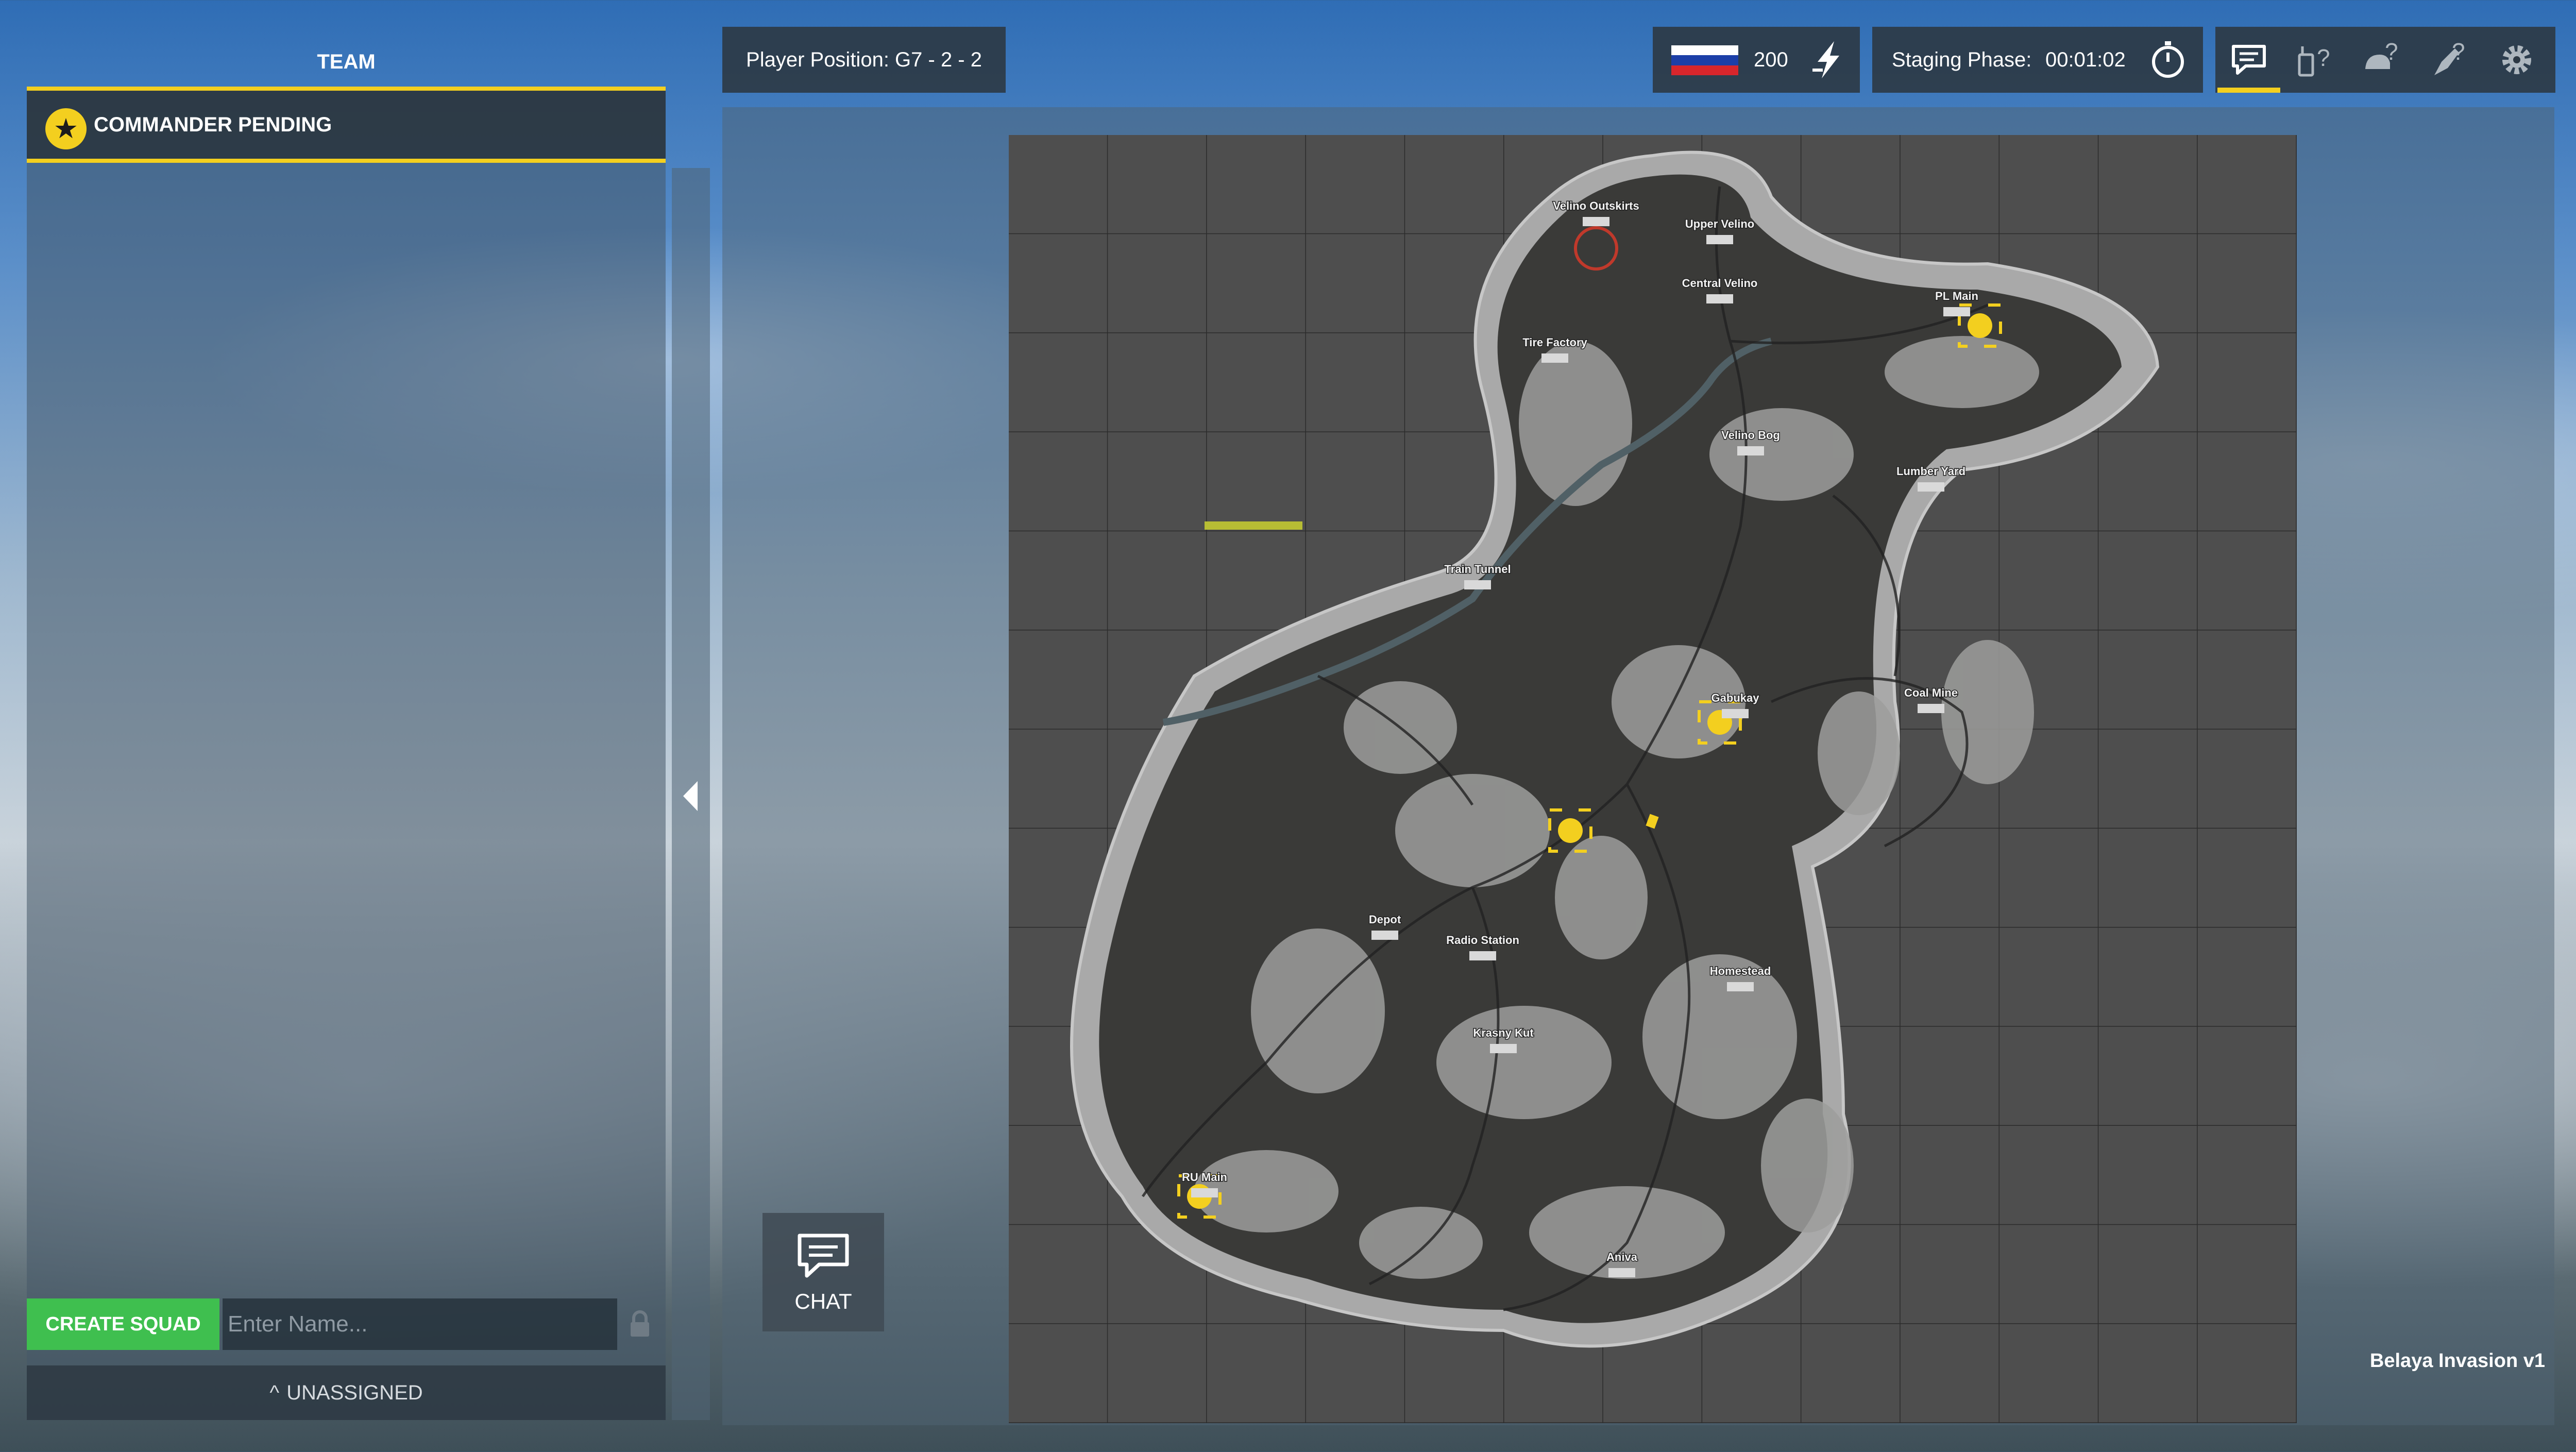 This screenshot has width=2576, height=1452. What do you see at coordinates (1503, 1032) in the screenshot?
I see `map-location-label: Krasny Kut` at bounding box center [1503, 1032].